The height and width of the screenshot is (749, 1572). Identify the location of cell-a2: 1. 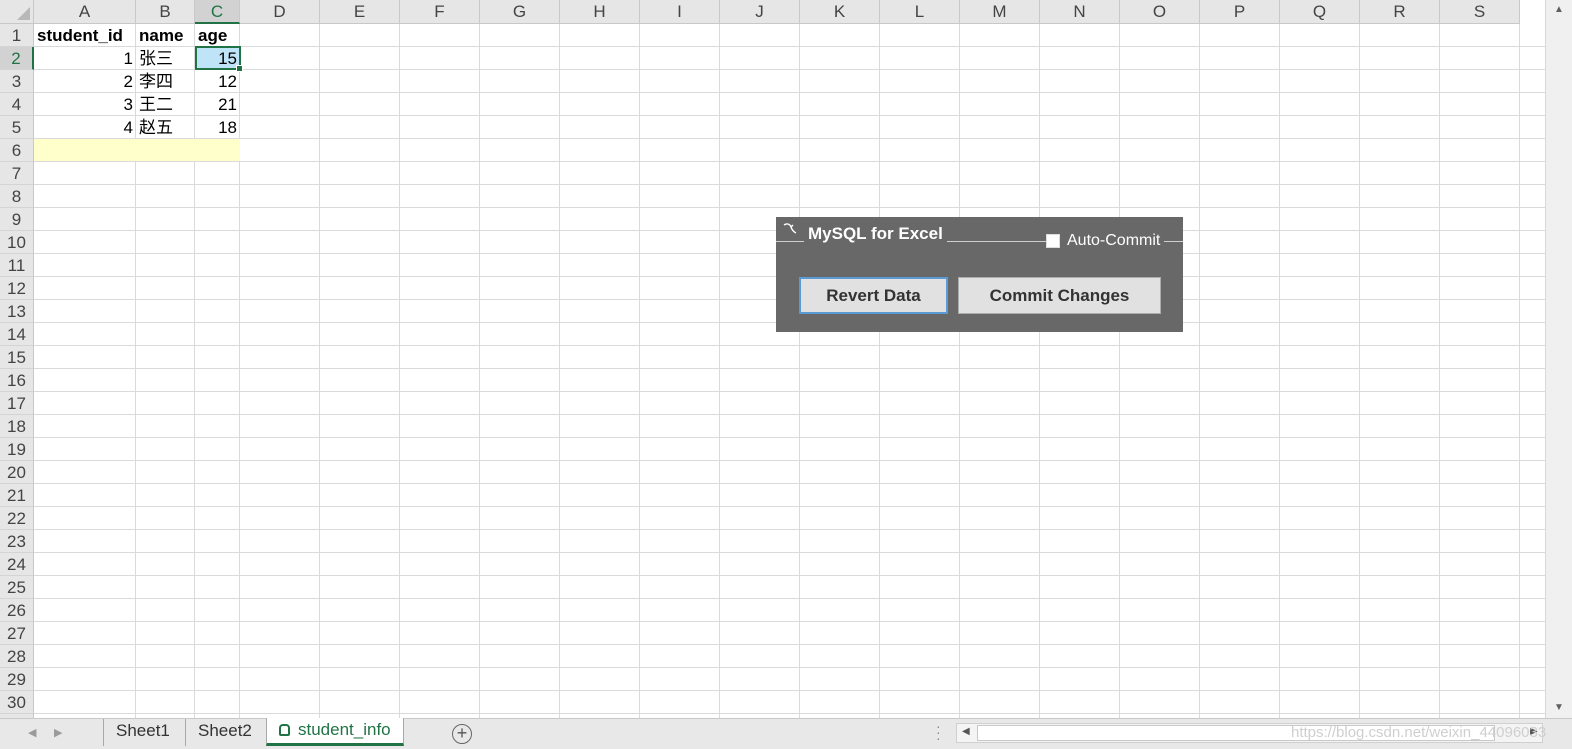
(85, 58).